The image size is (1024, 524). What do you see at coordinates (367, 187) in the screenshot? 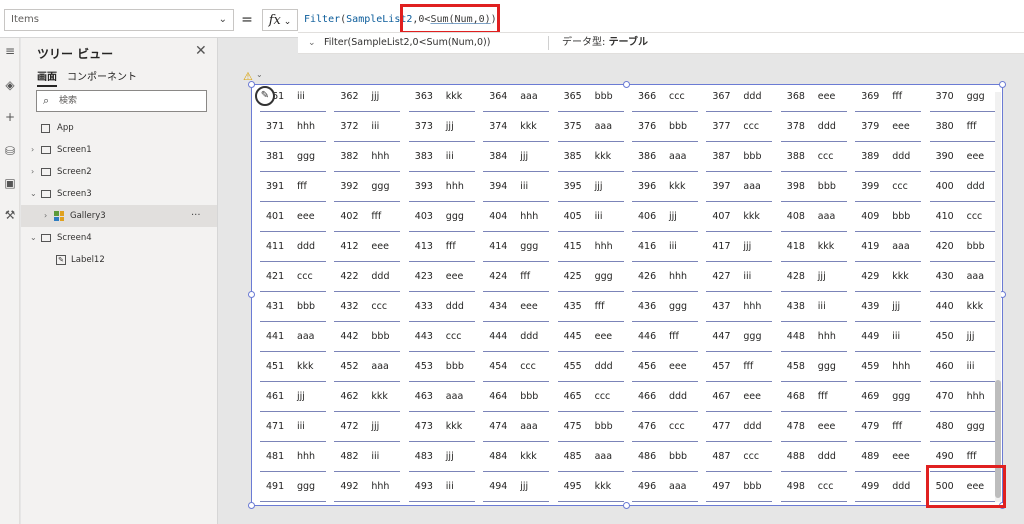
I see `gallery-item: 392 ggg` at bounding box center [367, 187].